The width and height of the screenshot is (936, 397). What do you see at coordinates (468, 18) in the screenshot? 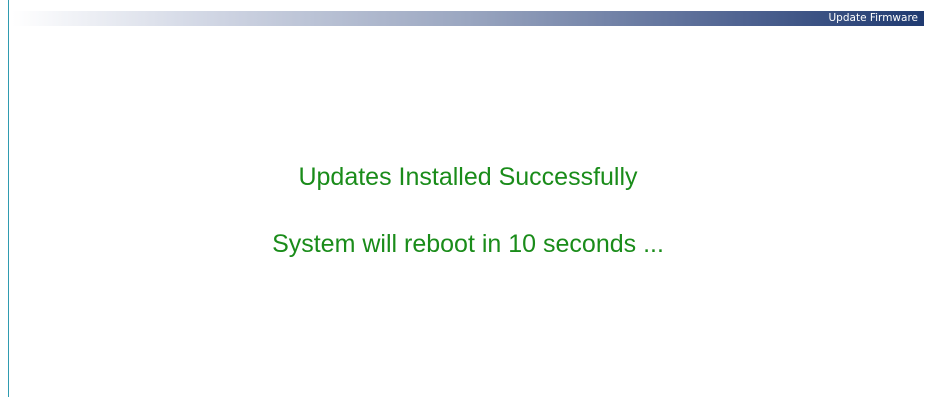
I see `header-bar: Update Firmware` at bounding box center [468, 18].